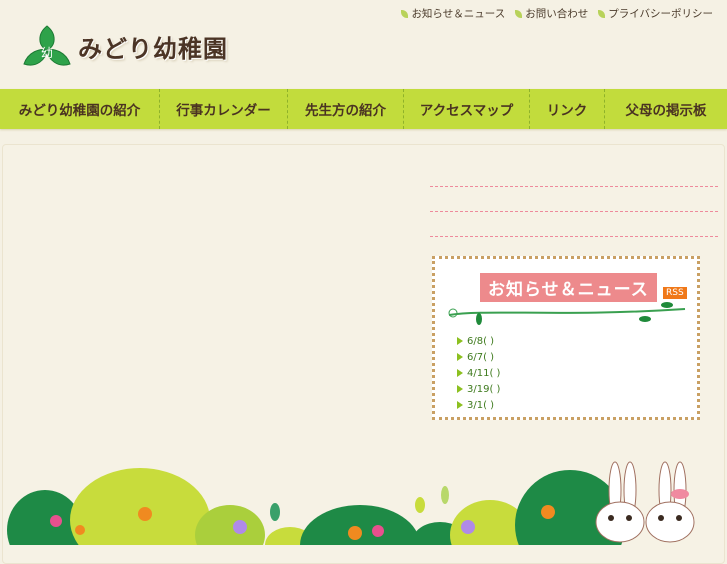  I want to click on nav-calendar: 行事カレンダー, so click(224, 109).